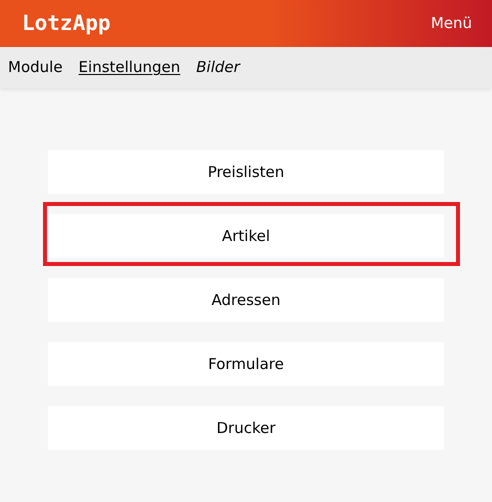 The image size is (492, 502). Describe the element at coordinates (129, 67) in the screenshot. I see `nav-link: Einstellungen` at that location.